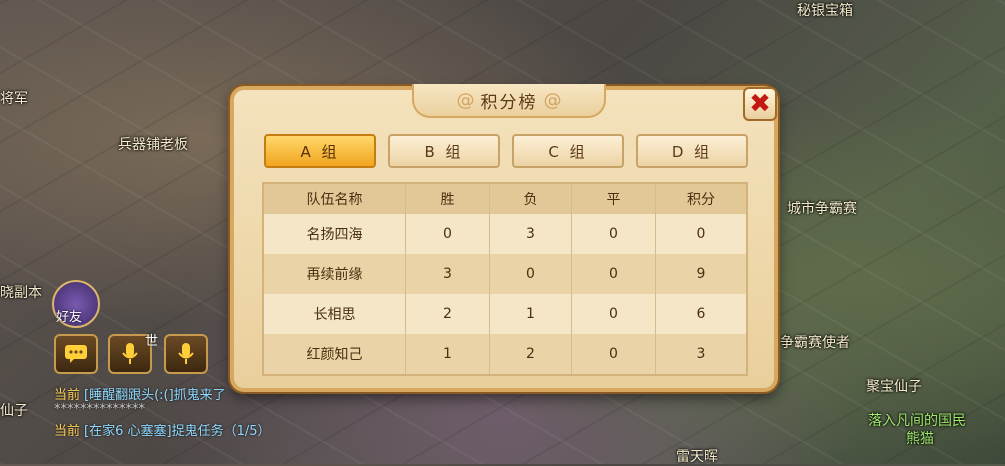 The image size is (1005, 466). What do you see at coordinates (335, 314) in the screenshot?
I see `team-name-cell: 长相思` at bounding box center [335, 314].